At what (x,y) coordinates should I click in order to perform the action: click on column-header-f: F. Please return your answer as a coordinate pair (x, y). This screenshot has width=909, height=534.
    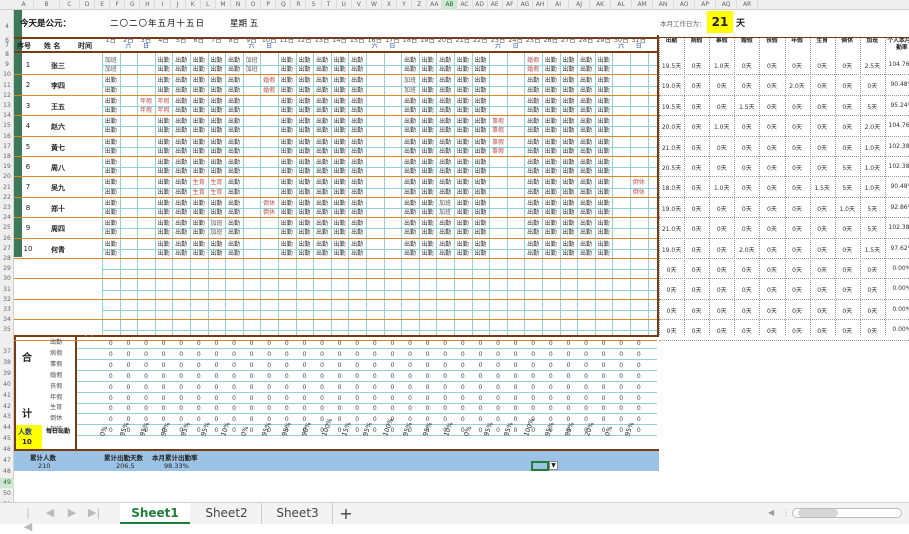
    Looking at the image, I should click on (118, 5).